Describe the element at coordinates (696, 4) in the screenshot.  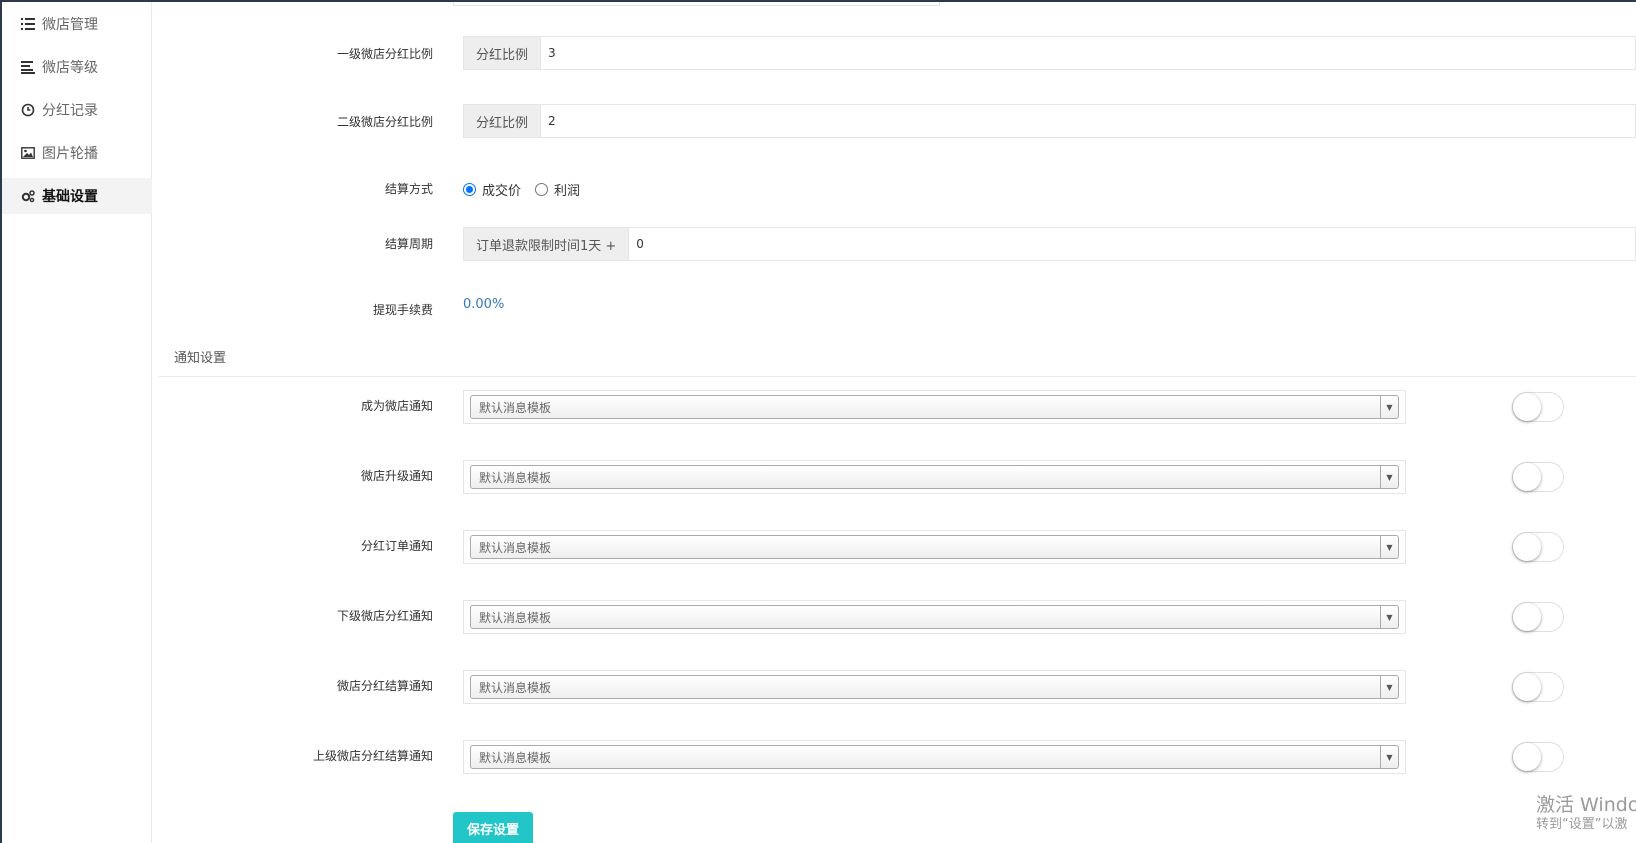
I see `previous-field-edge` at that location.